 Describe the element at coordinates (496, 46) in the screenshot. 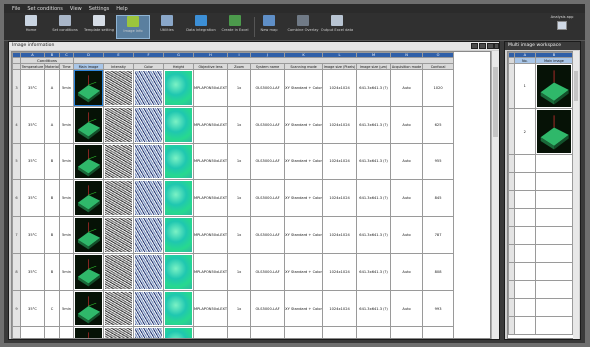

I see `panel-close-icon` at that location.